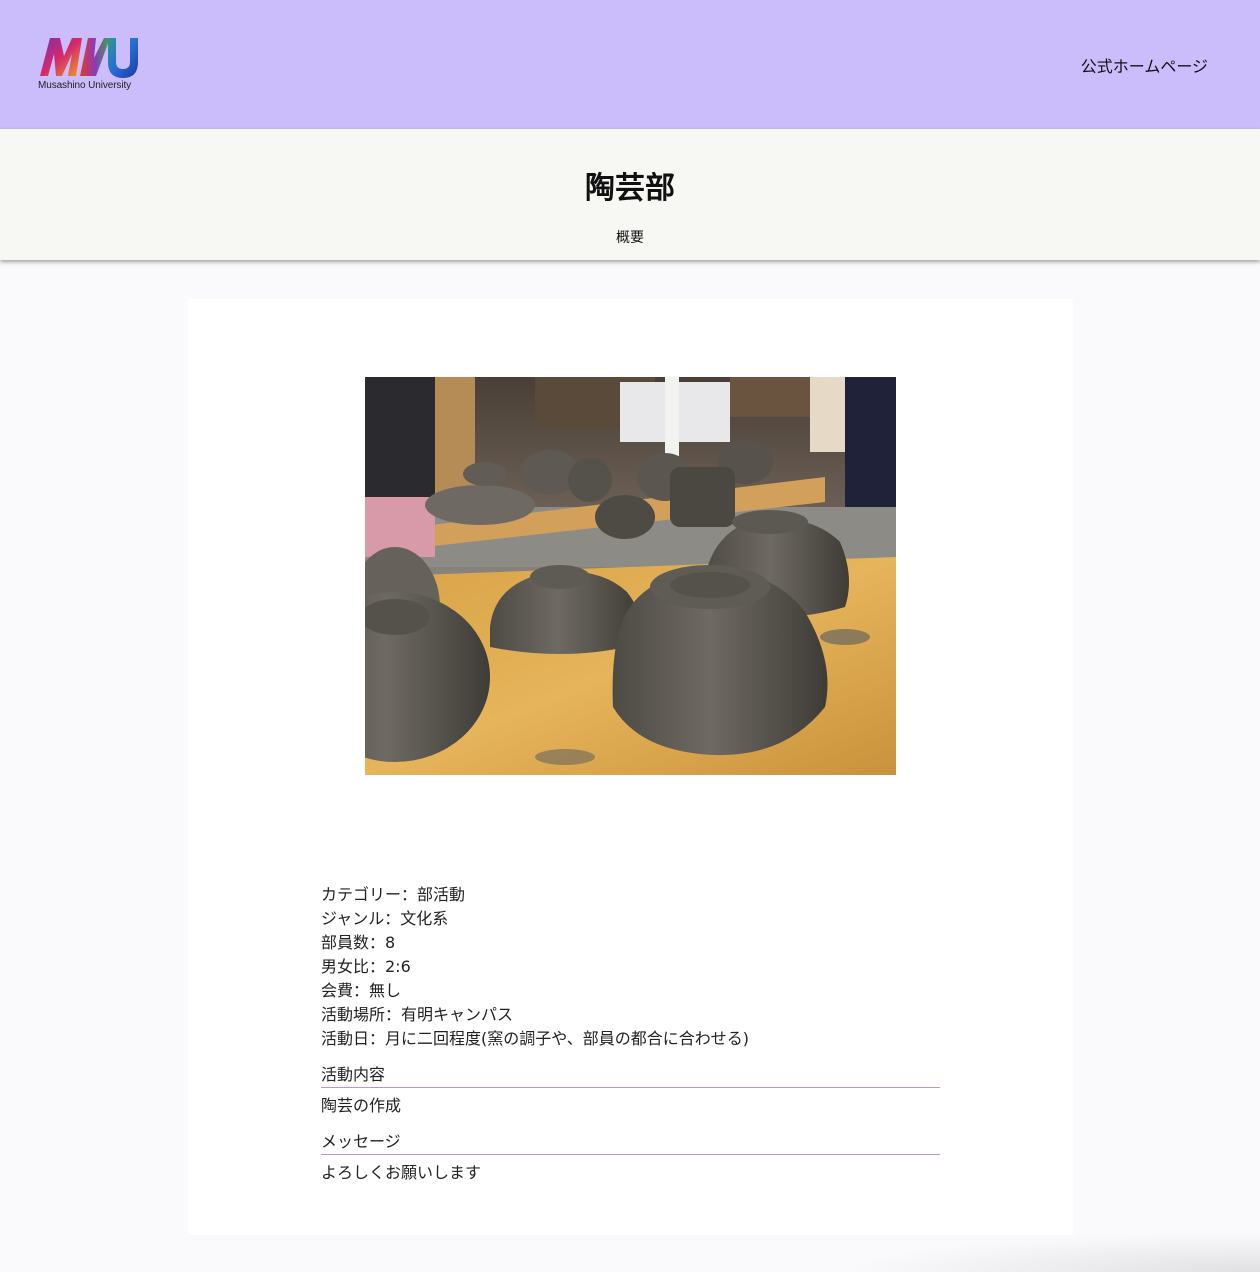  I want to click on member-count-text: 部員数：8, so click(358, 942).